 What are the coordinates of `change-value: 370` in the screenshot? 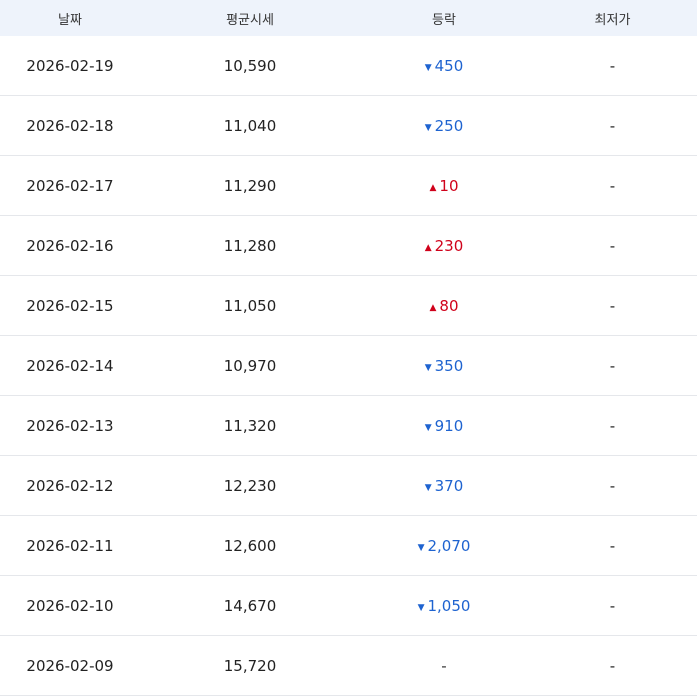 It's located at (449, 485).